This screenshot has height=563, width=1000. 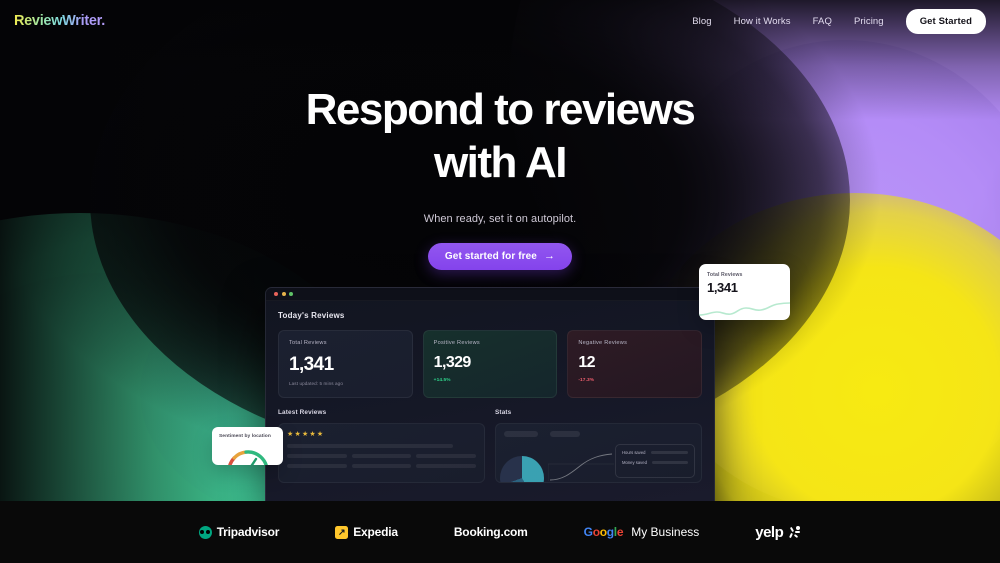 What do you see at coordinates (588, 532) in the screenshot?
I see `google-letter-g: G` at bounding box center [588, 532].